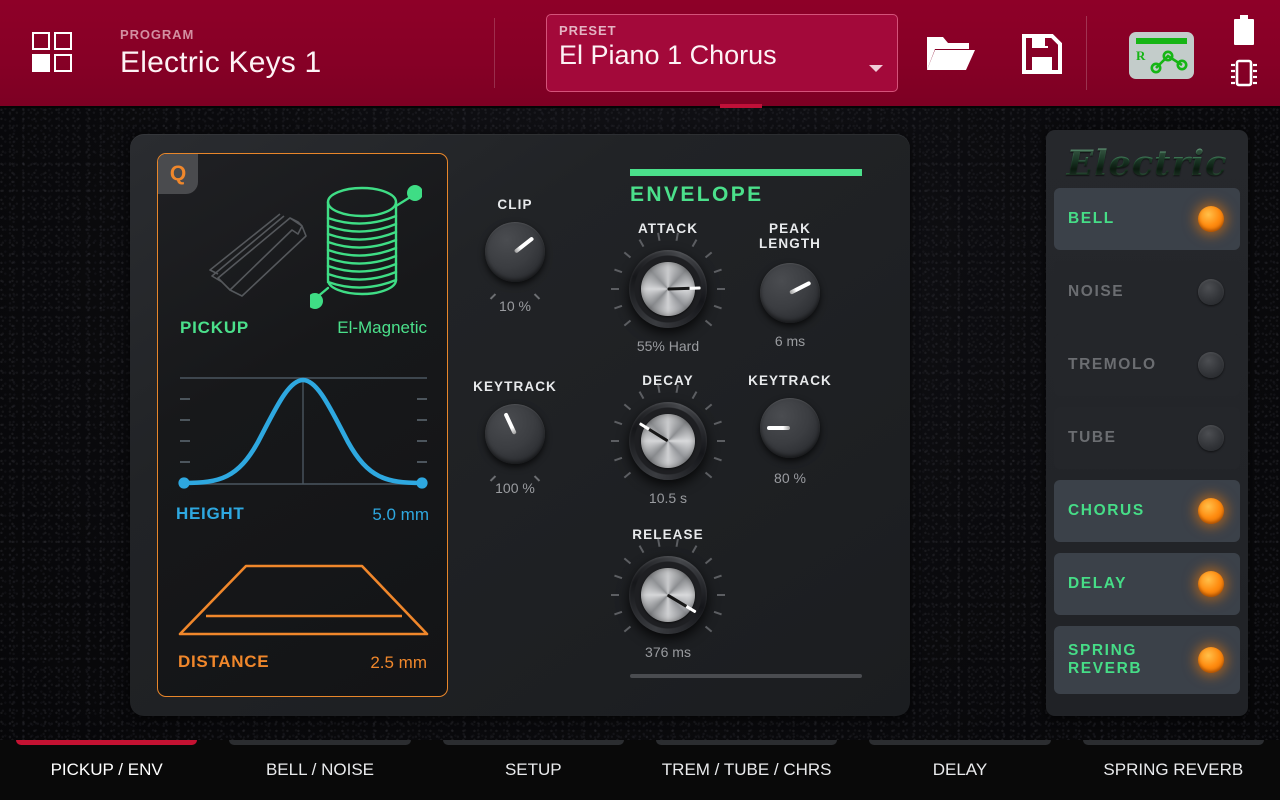  I want to click on tab-indicator-bell-noise, so click(320, 742).